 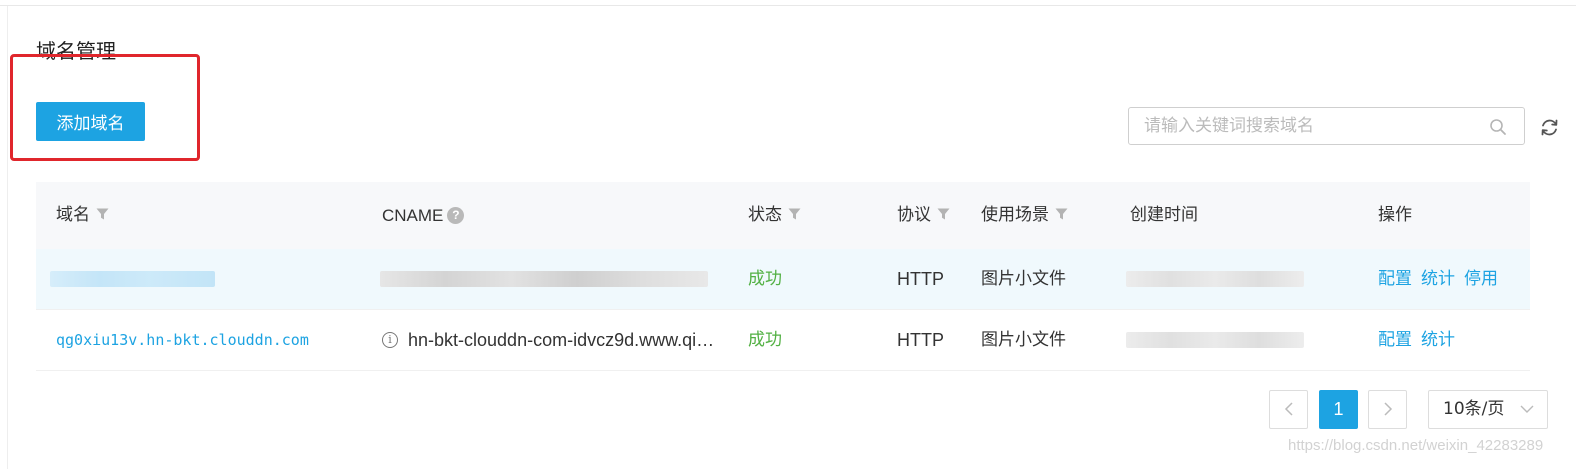 What do you see at coordinates (1481, 279) in the screenshot?
I see `disable-link: 停用` at bounding box center [1481, 279].